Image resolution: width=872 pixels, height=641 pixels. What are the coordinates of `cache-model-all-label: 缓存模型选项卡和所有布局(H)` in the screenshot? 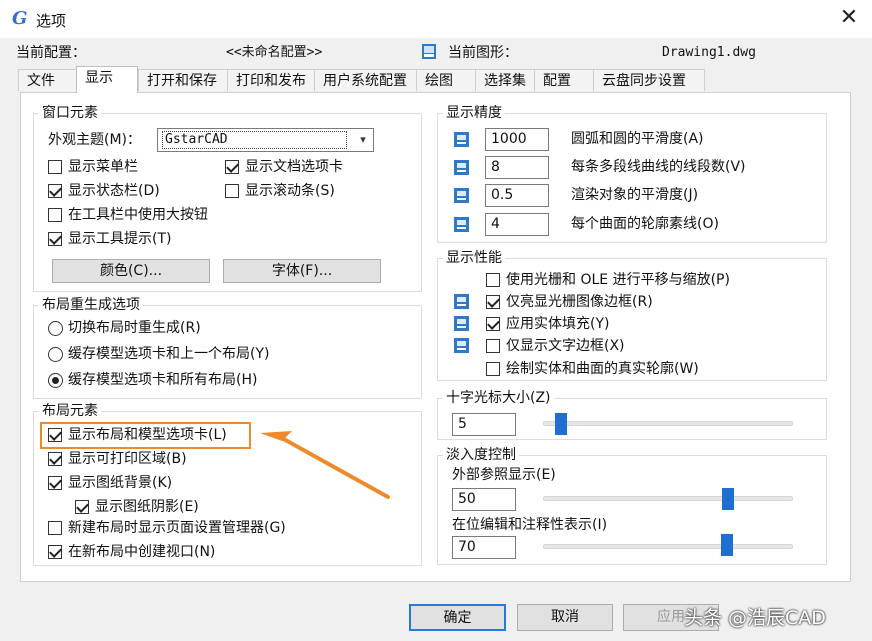 It's located at (163, 380).